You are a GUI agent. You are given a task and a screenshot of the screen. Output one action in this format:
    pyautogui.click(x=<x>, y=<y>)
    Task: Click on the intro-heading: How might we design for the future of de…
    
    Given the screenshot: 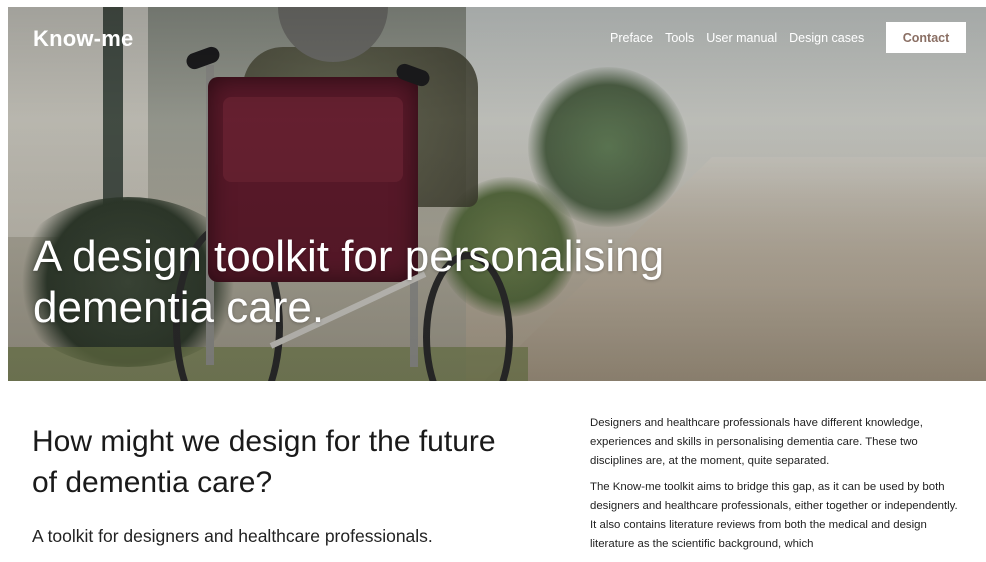 What is the action you would take?
    pyautogui.click(x=264, y=462)
    